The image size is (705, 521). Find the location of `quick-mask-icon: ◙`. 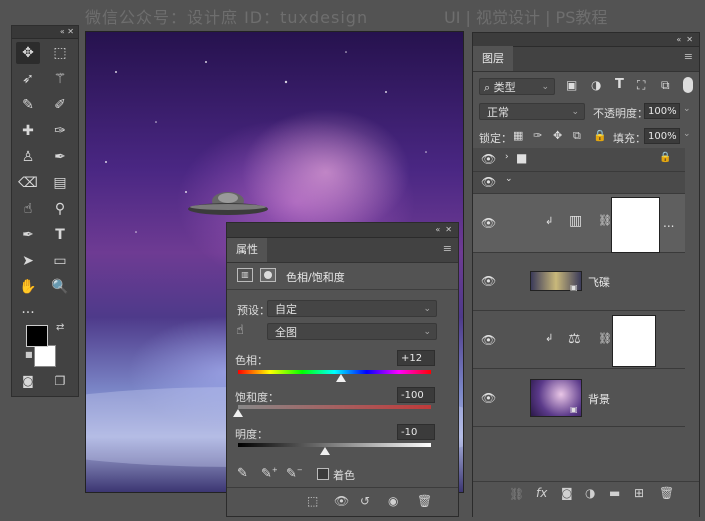

quick-mask-icon: ◙ is located at coordinates (28, 381).